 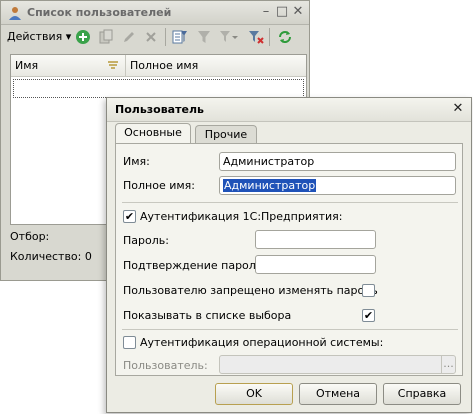 I want to click on show-in-list-checkbox: ✔, so click(x=368, y=315).